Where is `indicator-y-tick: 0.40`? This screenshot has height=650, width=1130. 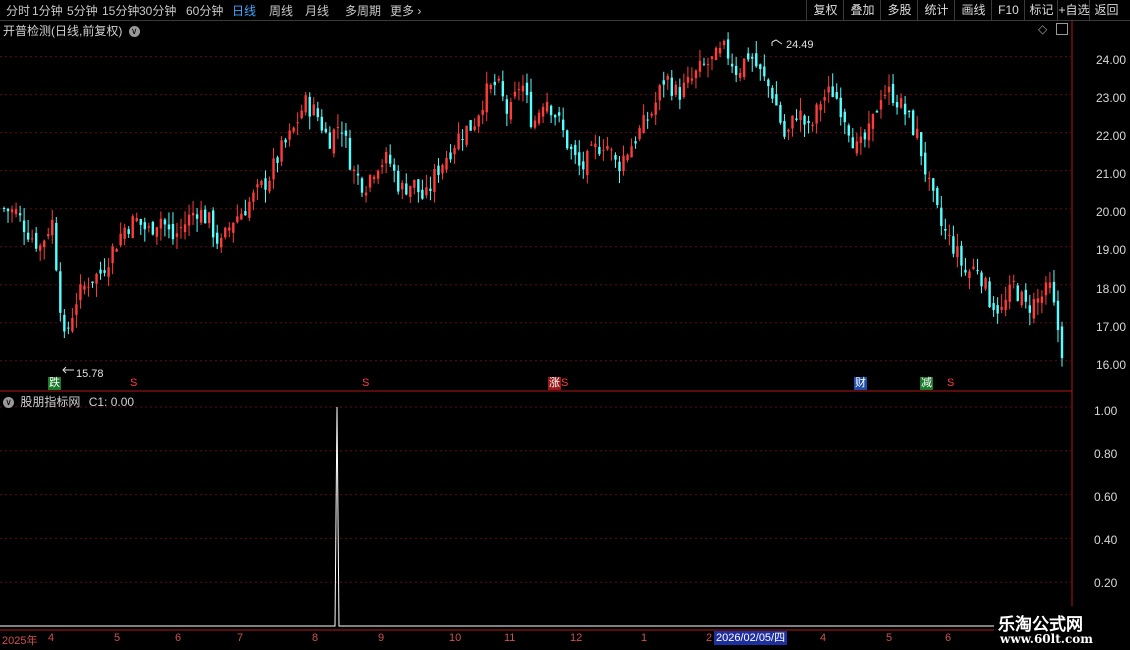 indicator-y-tick: 0.40 is located at coordinates (1106, 540).